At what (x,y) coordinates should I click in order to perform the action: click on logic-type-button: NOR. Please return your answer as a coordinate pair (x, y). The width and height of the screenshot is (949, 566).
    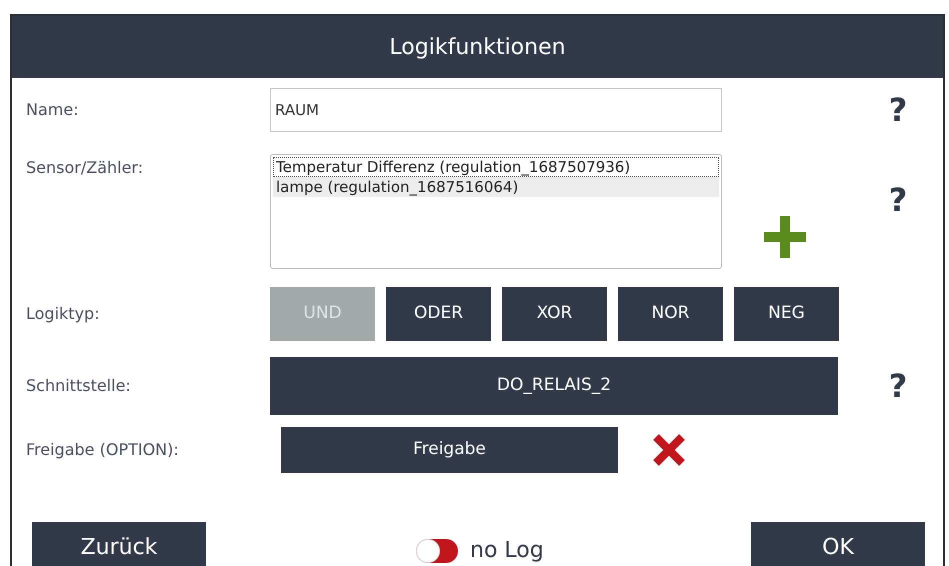
    Looking at the image, I should click on (670, 314).